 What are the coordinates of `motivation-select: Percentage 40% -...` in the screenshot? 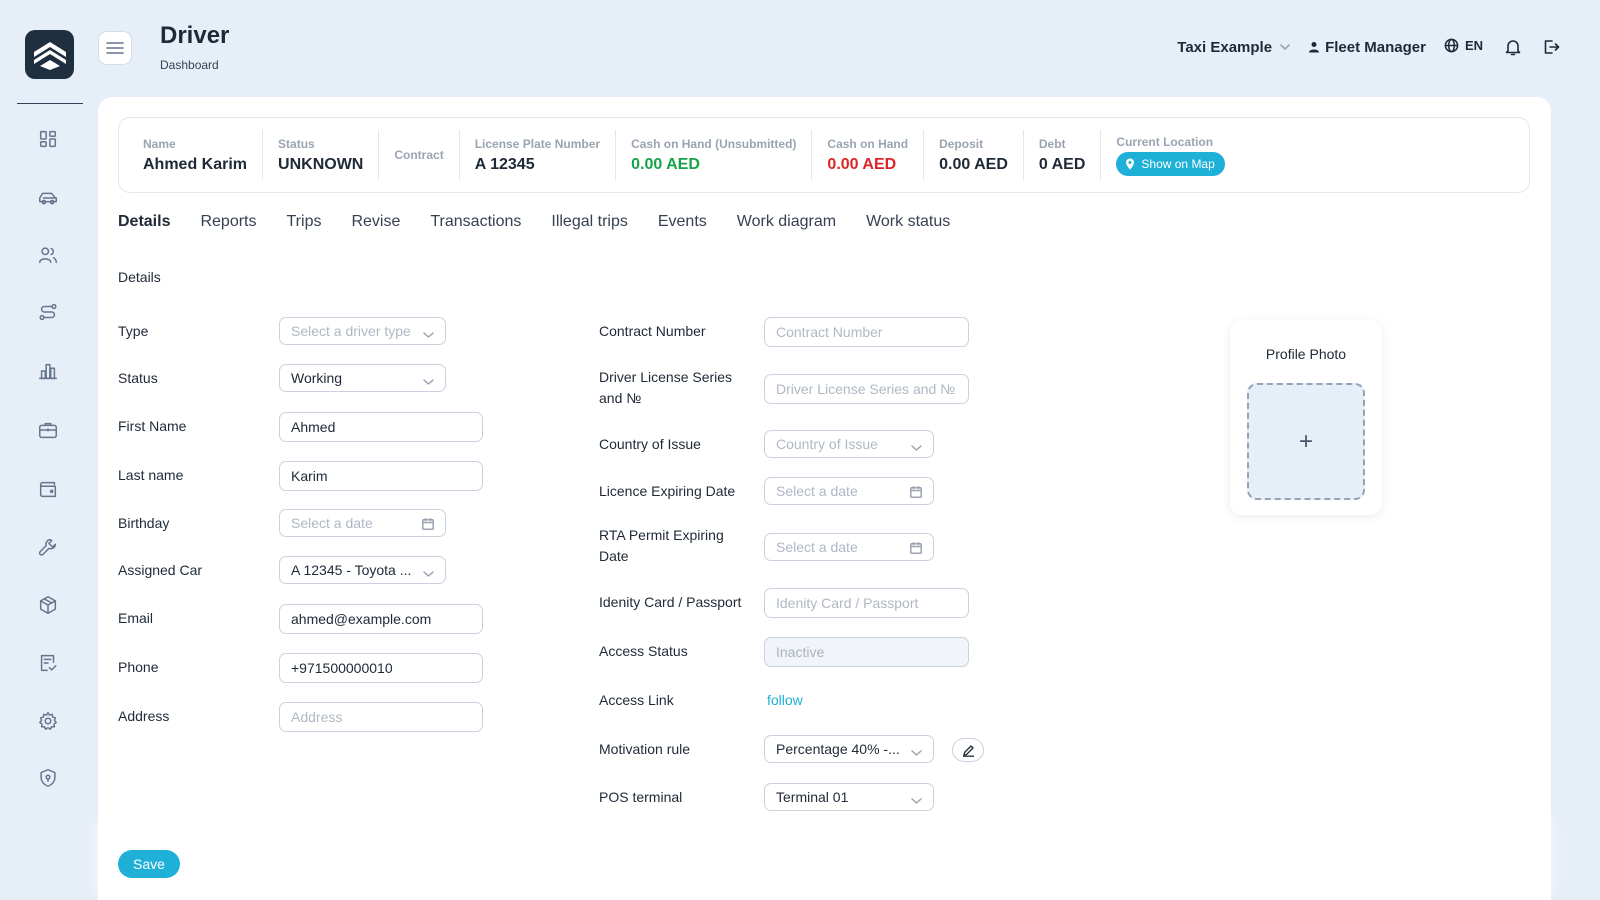 It's located at (849, 749).